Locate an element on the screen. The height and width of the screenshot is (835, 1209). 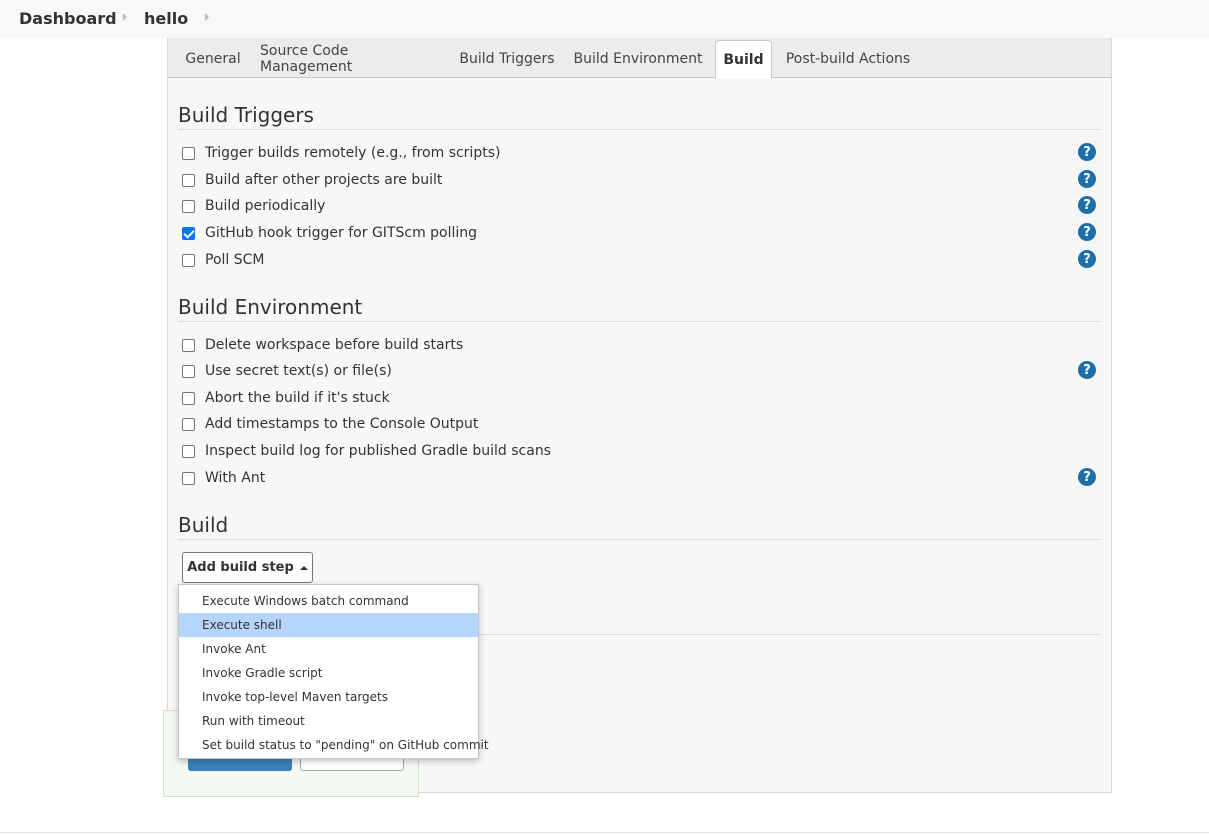
caret-up-icon is located at coordinates (303, 567).